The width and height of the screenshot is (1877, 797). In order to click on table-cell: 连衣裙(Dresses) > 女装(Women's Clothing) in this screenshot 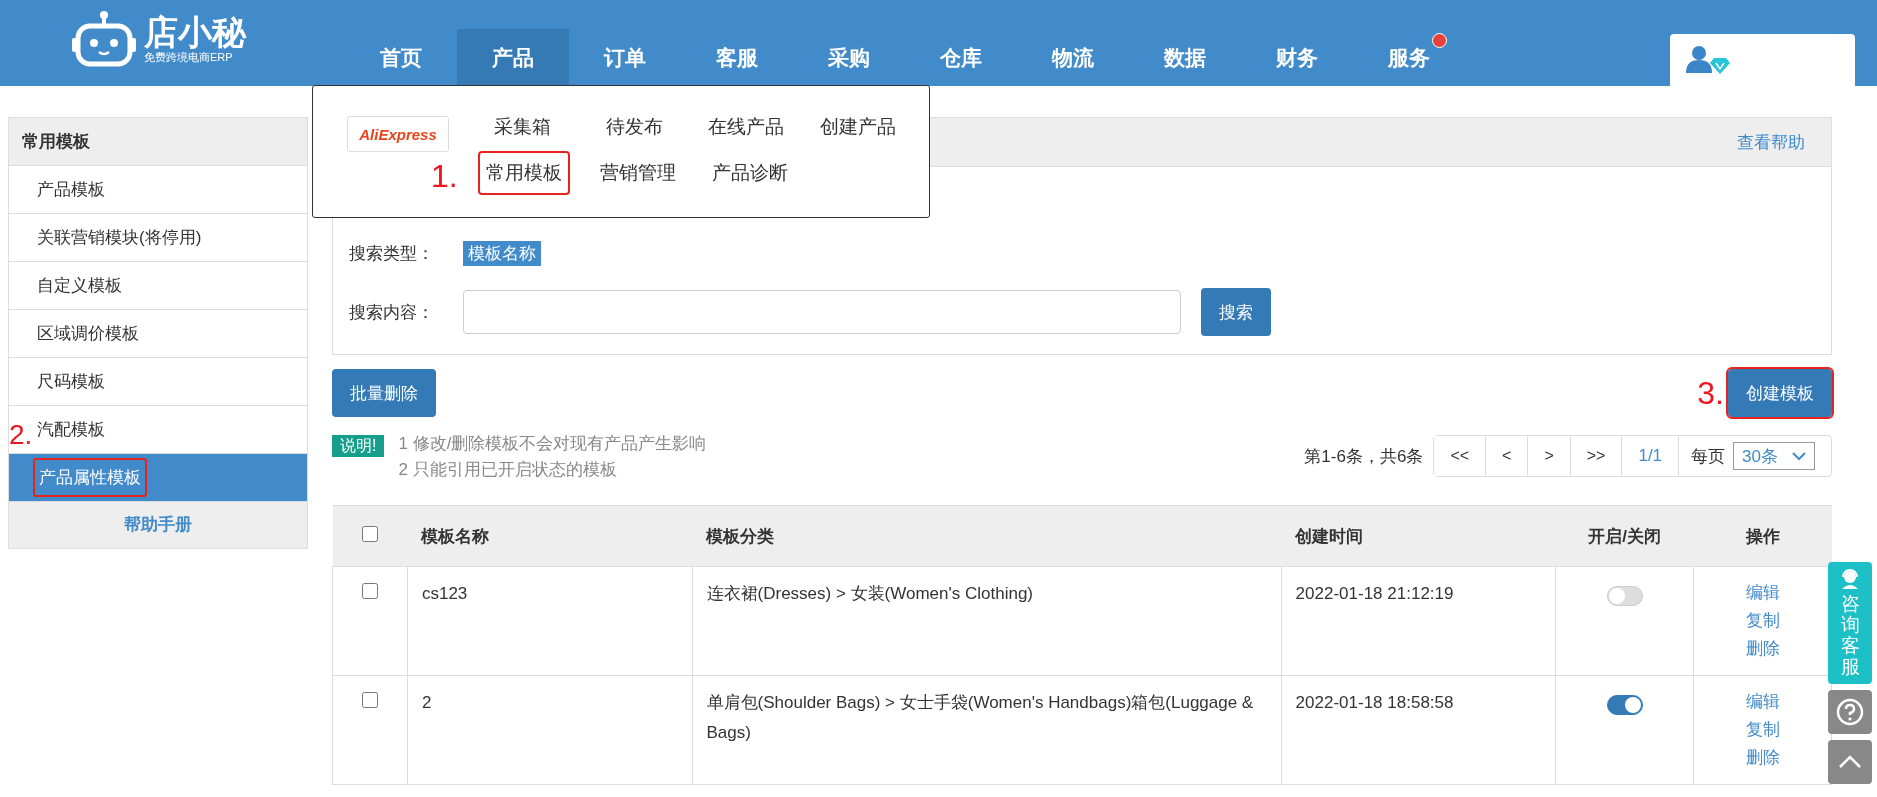, I will do `click(987, 621)`.